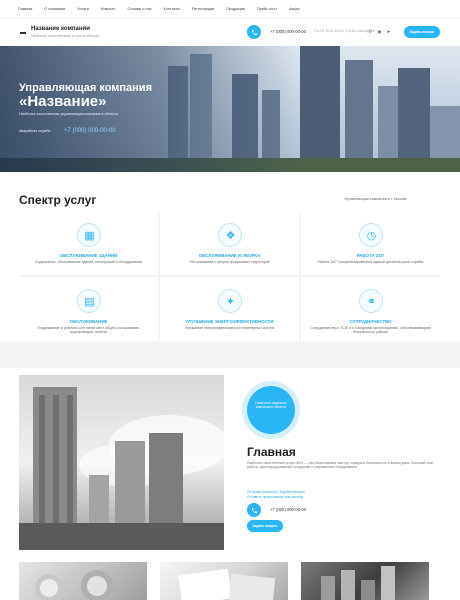 The image size is (460, 600). I want to click on about-question-button: Задать вопрос, so click(265, 526).